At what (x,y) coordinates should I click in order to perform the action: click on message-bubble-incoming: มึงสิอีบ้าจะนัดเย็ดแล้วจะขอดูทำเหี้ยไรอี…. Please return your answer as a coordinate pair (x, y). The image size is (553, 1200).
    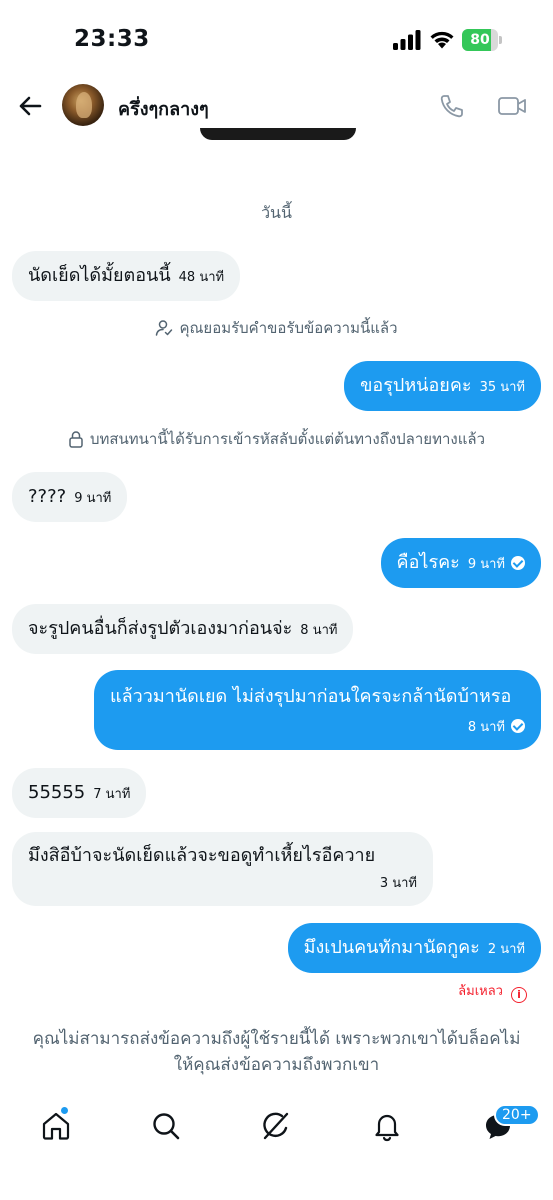
    Looking at the image, I should click on (222, 869).